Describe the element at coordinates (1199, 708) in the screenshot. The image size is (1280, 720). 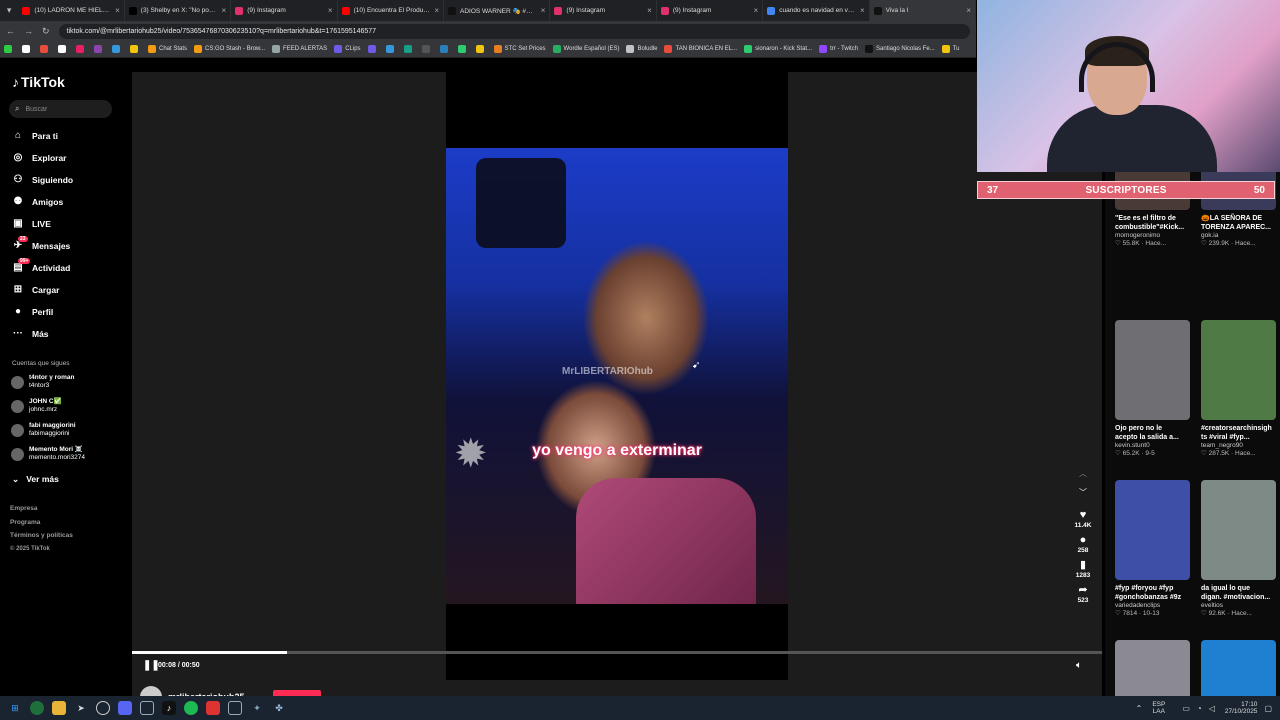
I see `wifi-icon: ◔` at that location.